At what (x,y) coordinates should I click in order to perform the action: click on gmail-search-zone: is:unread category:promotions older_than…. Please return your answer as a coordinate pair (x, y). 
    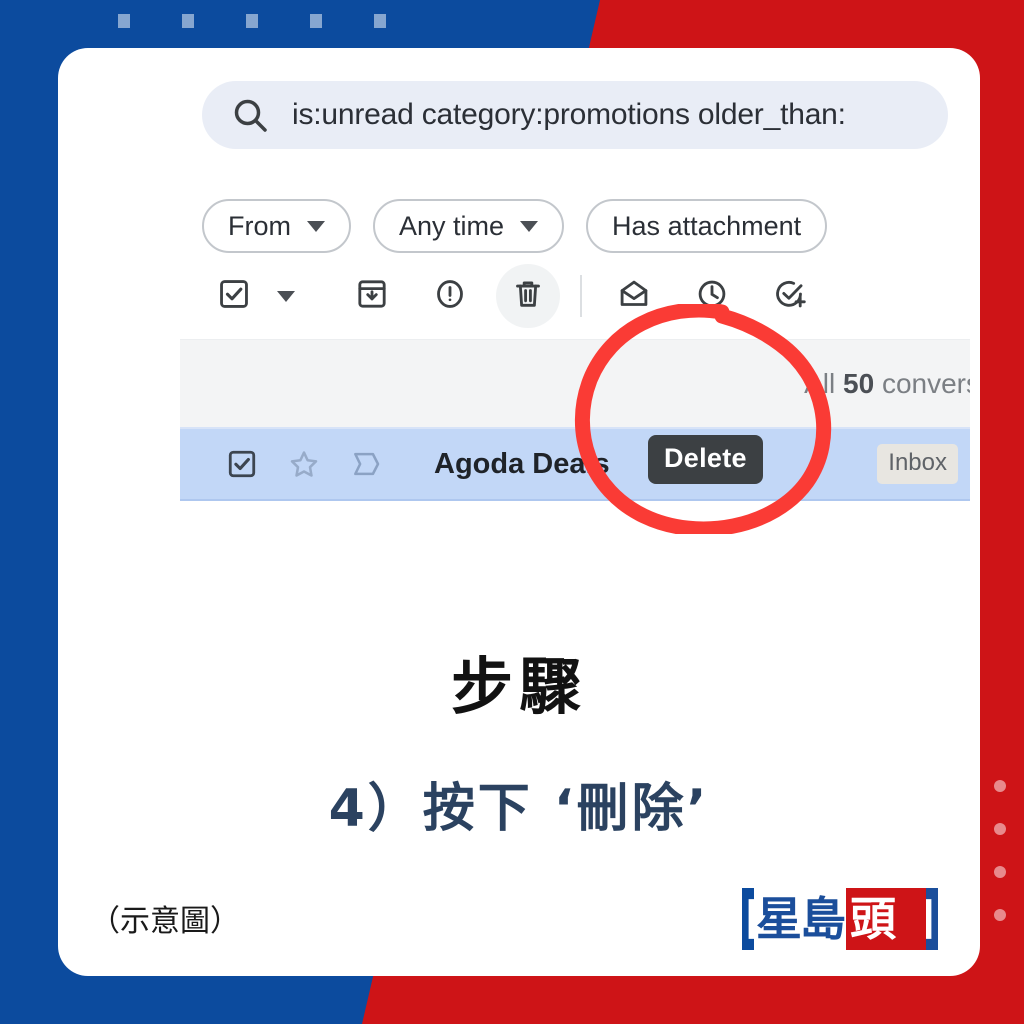
    Looking at the image, I should click on (575, 117).